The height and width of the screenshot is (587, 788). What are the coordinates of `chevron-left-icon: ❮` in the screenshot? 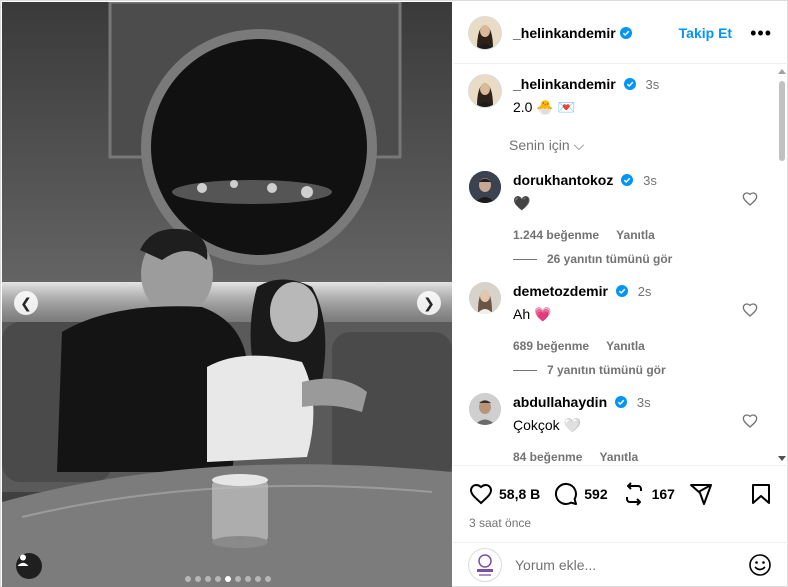 It's located at (26, 302).